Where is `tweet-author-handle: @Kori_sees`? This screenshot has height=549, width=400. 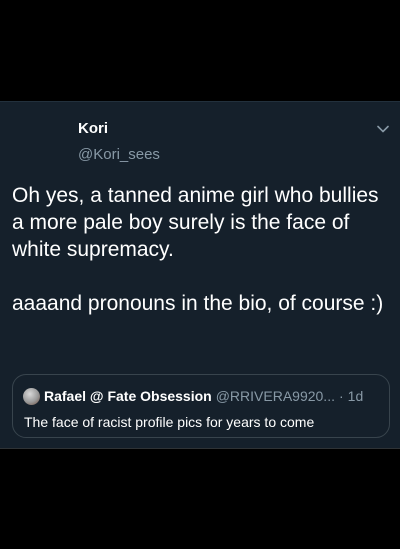
tweet-author-handle: @Kori_sees is located at coordinates (119, 154).